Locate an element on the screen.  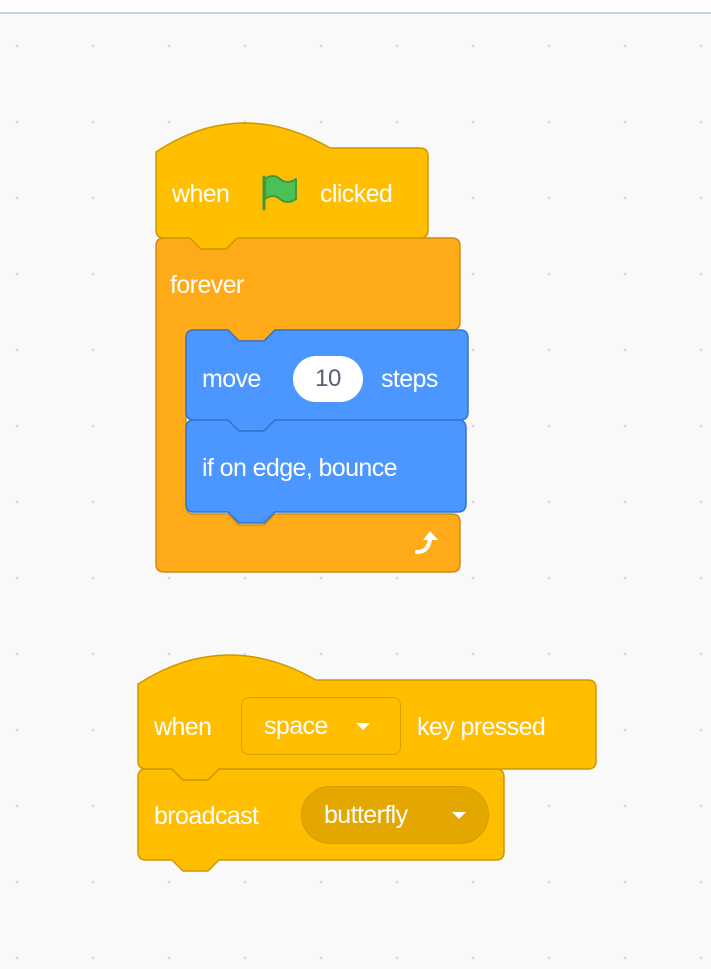
loop-arrow-icon is located at coordinates (426, 542).